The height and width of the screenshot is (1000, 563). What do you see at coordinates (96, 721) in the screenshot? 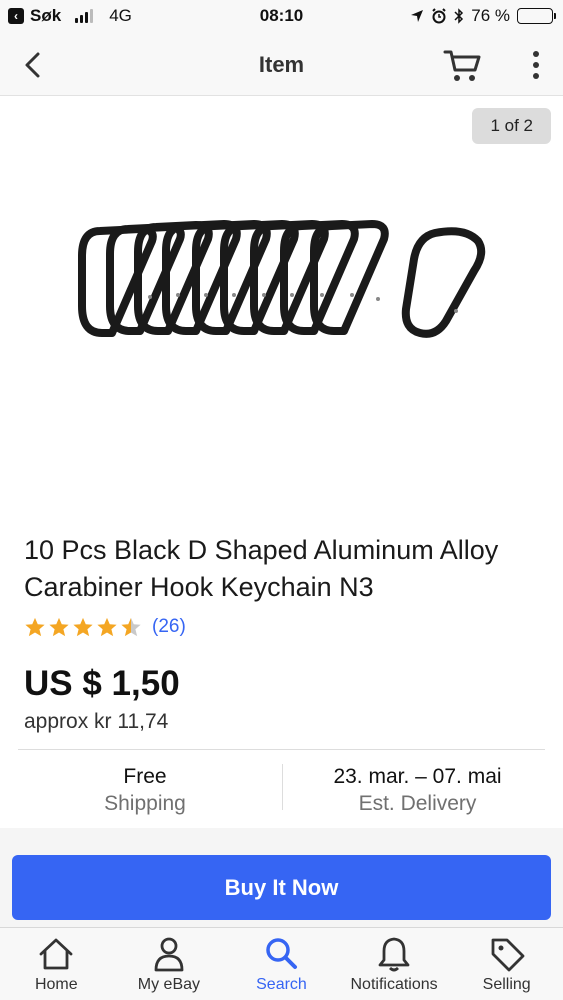
I see `approx-price: approx kr 11,74` at bounding box center [96, 721].